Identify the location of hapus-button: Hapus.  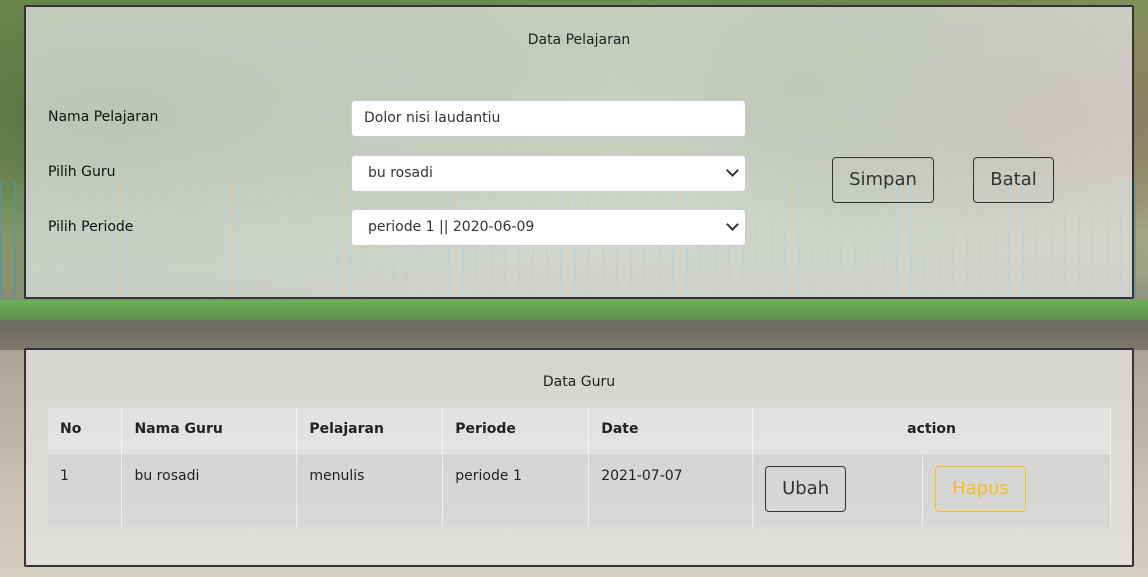
(981, 489).